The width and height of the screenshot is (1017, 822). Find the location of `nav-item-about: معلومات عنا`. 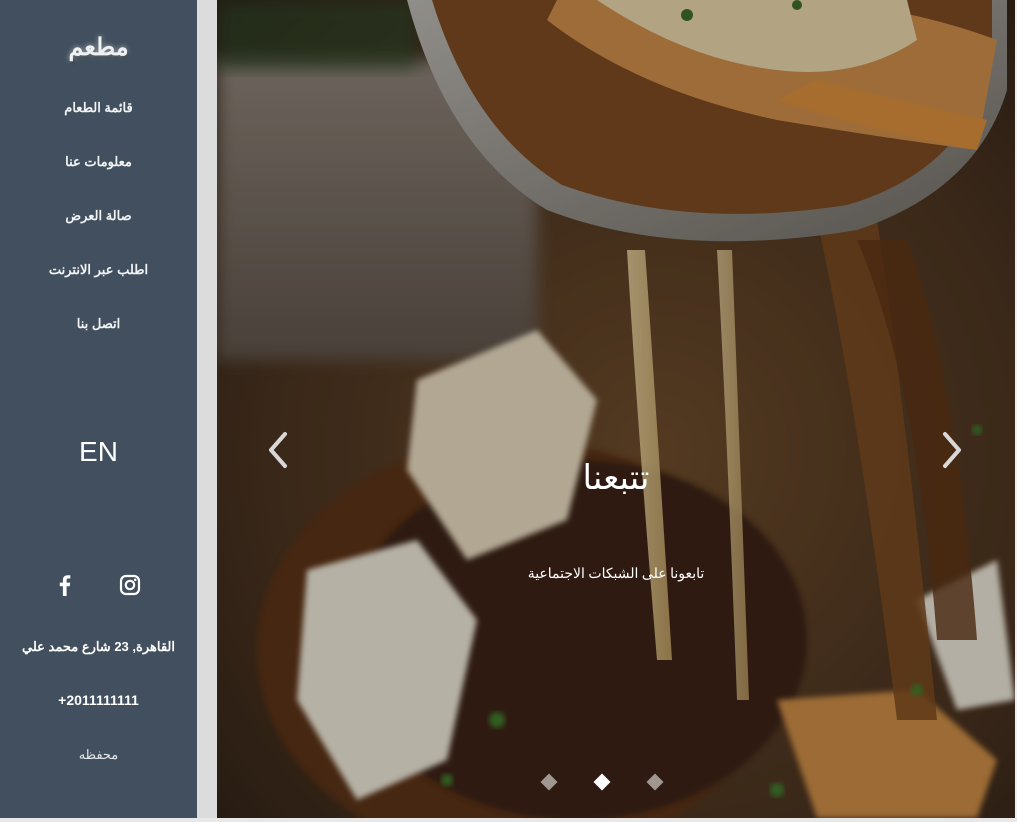

nav-item-about: معلومات عنا is located at coordinates (98, 177).